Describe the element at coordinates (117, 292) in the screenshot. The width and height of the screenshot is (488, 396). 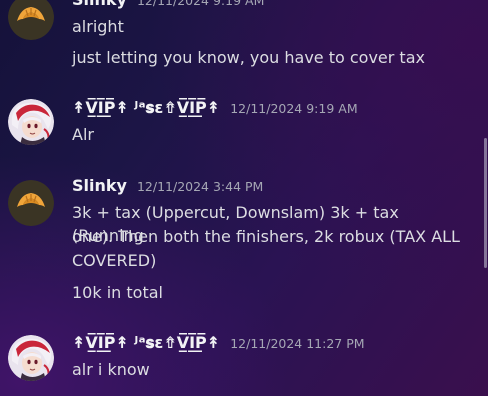
I see `message-text: 10k in total` at that location.